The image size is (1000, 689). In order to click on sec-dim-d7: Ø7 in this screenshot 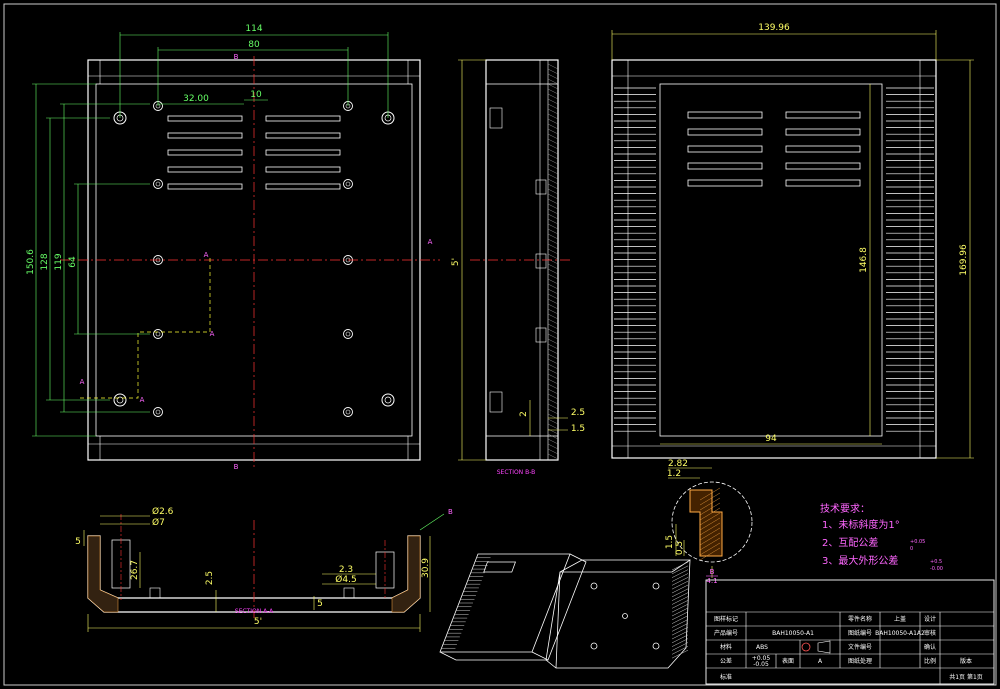, I will do `click(158, 522)`.